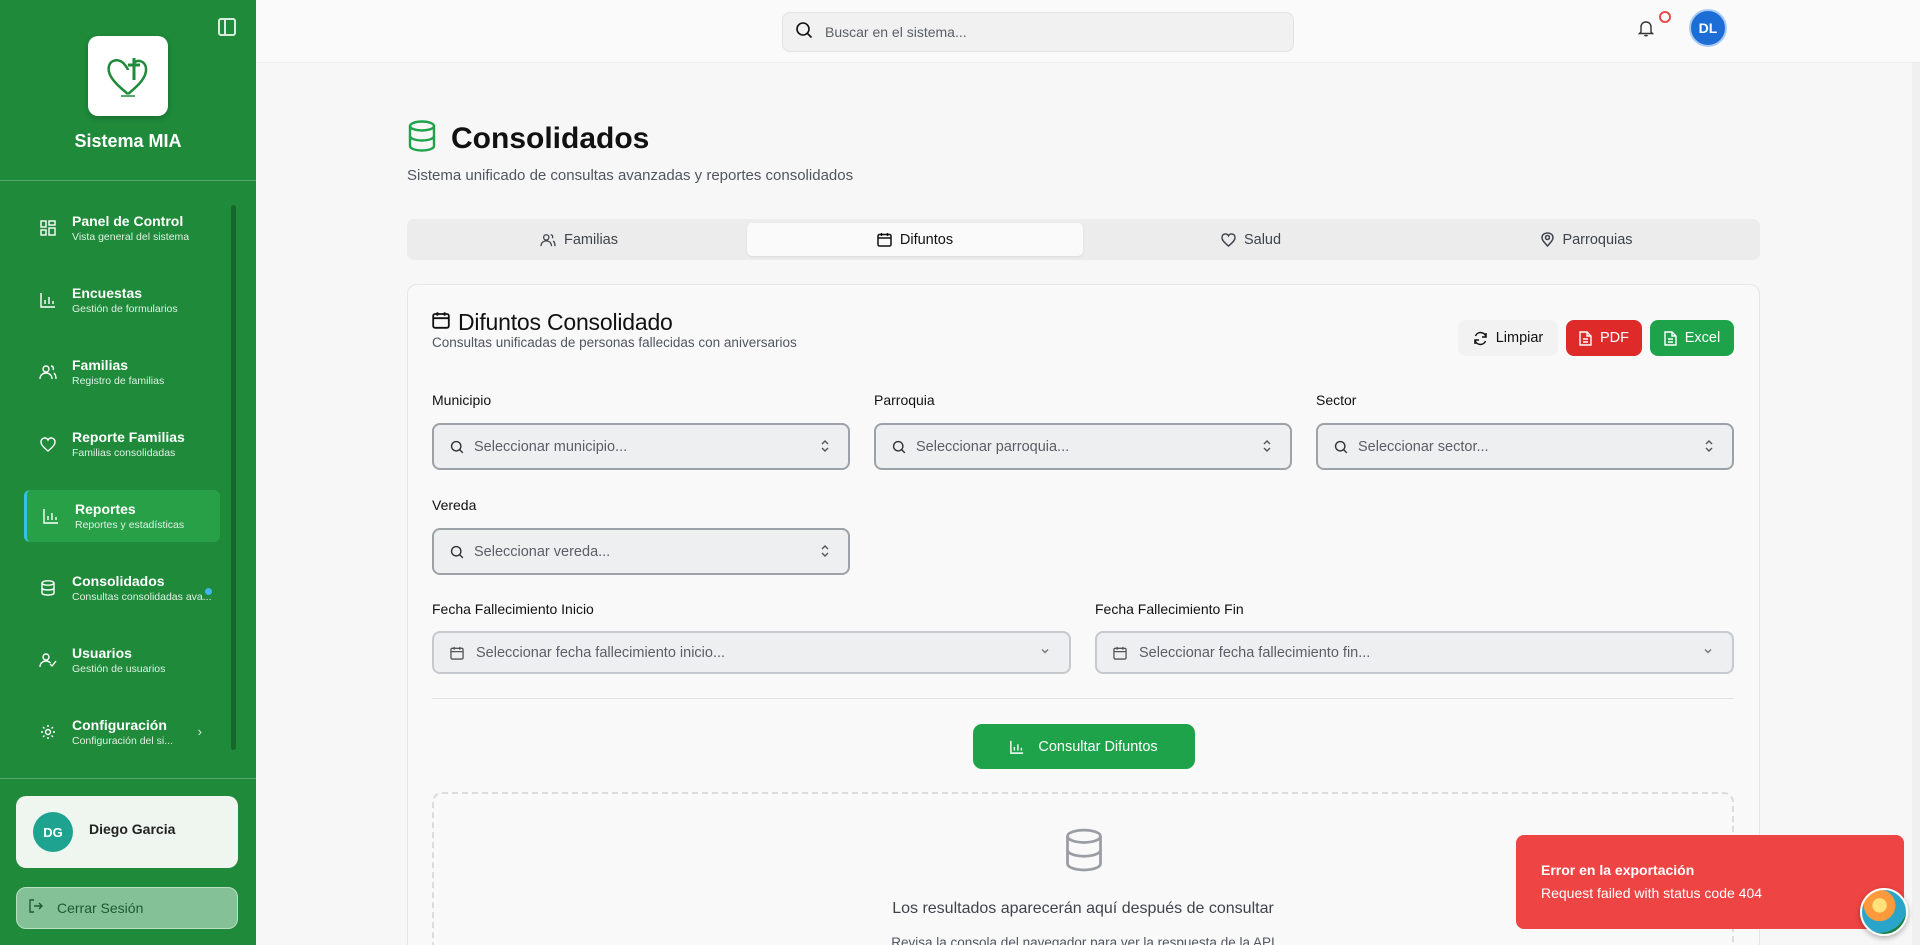 The image size is (1920, 945). What do you see at coordinates (1169, 609) in the screenshot?
I see `fecha-fin-label: Fecha Fallecimiento Fin` at bounding box center [1169, 609].